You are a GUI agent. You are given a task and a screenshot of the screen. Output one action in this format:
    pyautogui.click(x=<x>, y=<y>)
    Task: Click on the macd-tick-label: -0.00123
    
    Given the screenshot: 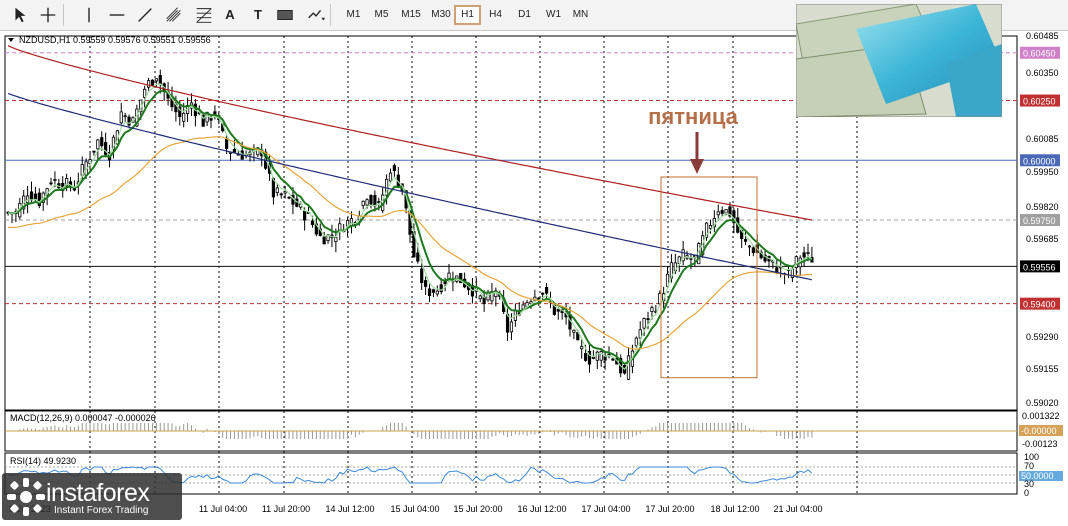 What is the action you would take?
    pyautogui.click(x=1040, y=444)
    